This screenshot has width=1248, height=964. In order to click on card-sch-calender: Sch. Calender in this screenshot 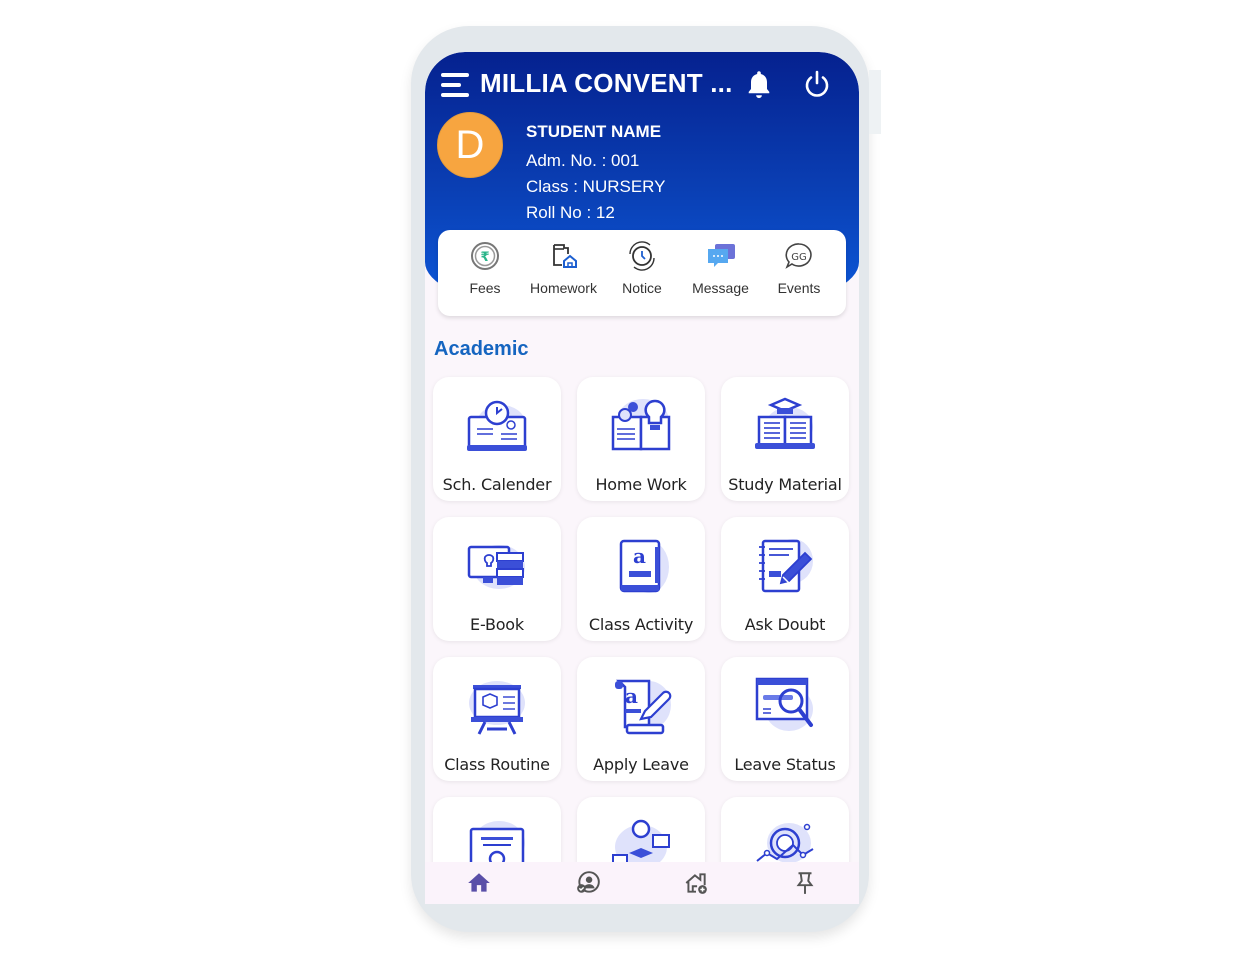, I will do `click(497, 439)`.